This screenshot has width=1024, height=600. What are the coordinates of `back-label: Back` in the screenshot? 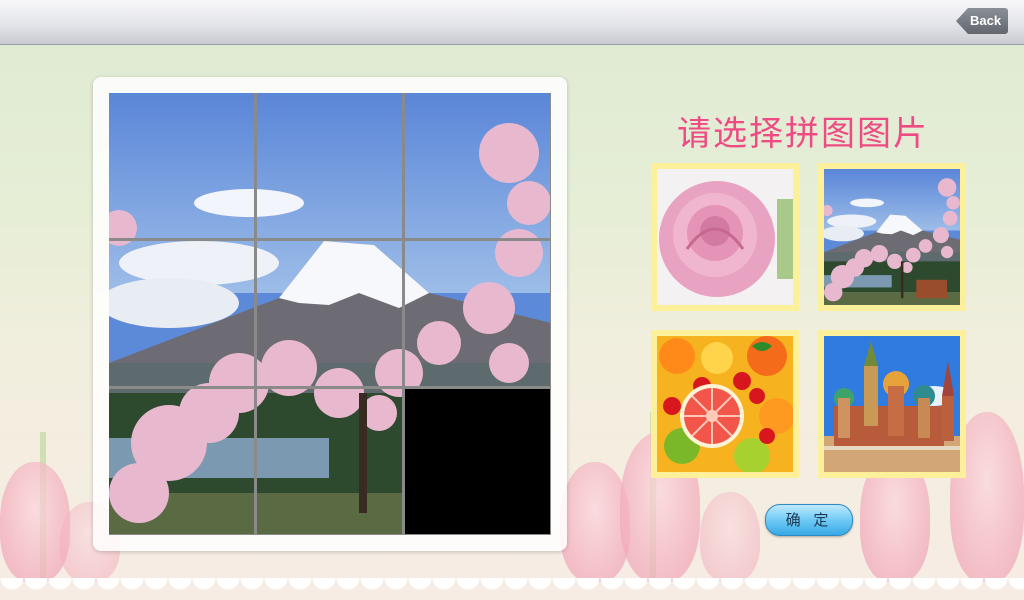 It's located at (986, 20).